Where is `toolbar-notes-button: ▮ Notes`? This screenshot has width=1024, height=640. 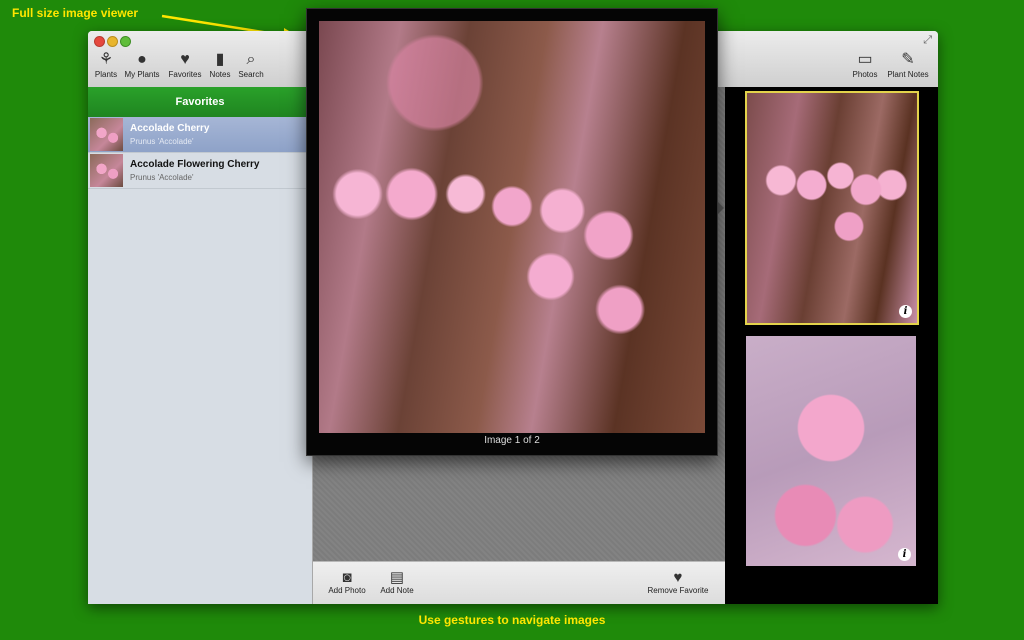
toolbar-notes-button: ▮ Notes is located at coordinates (220, 65).